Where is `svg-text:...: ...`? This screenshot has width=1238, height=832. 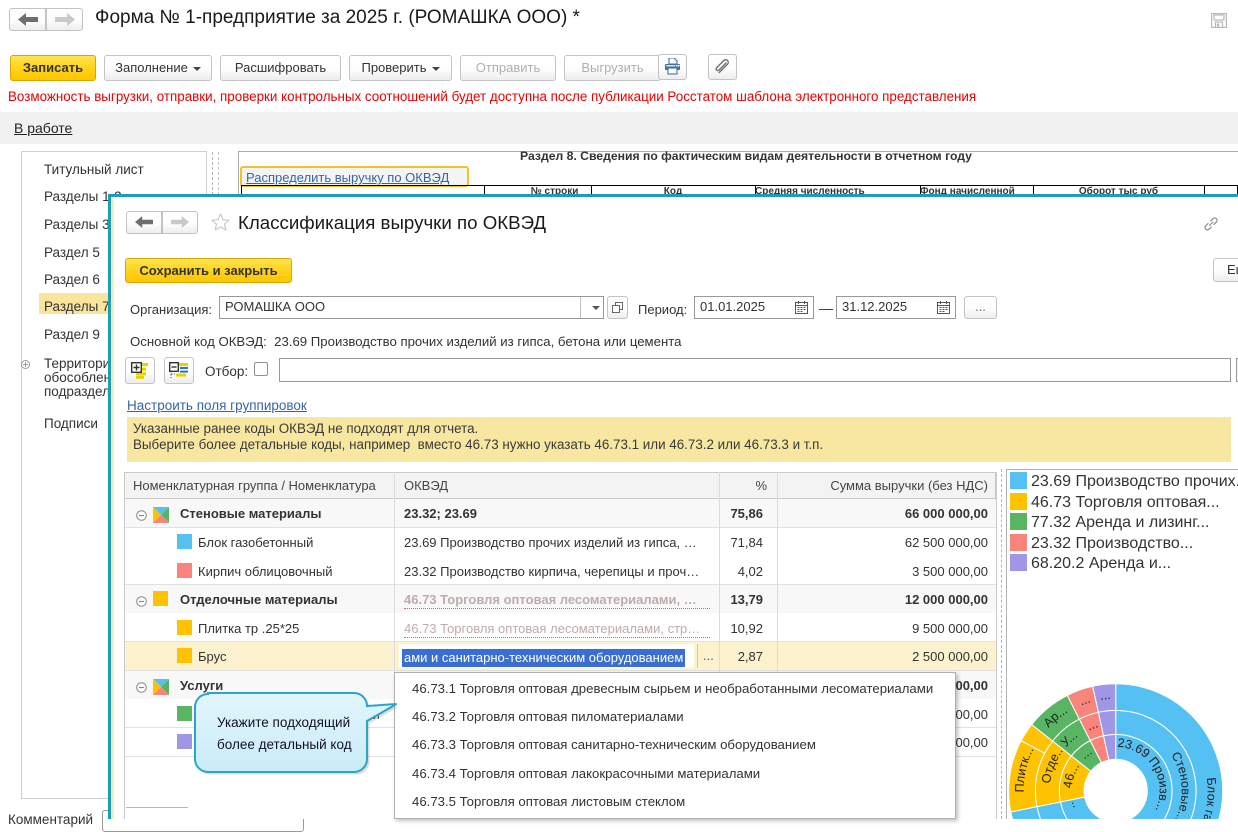
svg-text:...: ... is located at coordinates (1105, 695).